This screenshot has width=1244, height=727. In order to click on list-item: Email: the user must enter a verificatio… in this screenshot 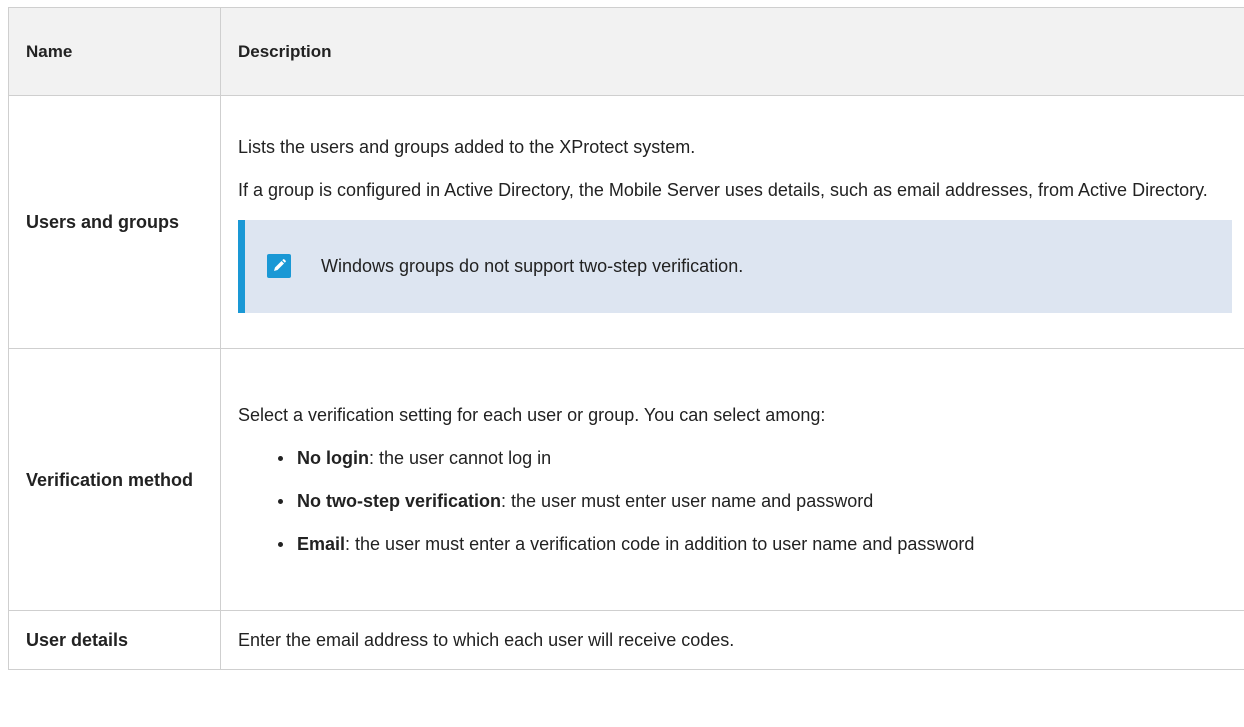, I will do `click(755, 544)`.